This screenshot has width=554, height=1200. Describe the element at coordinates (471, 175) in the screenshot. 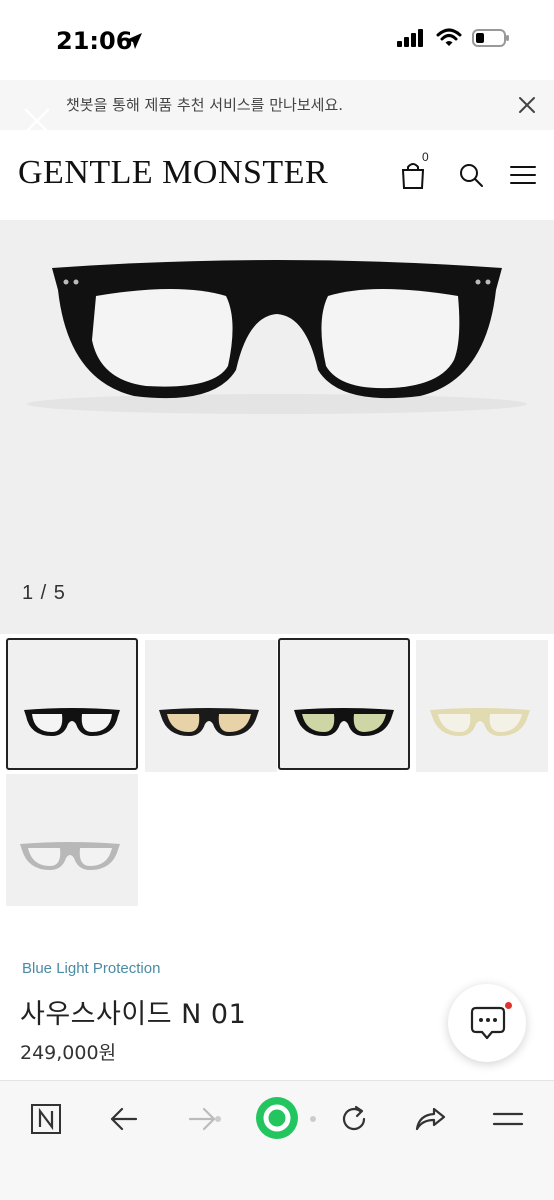

I see `search-icon` at that location.